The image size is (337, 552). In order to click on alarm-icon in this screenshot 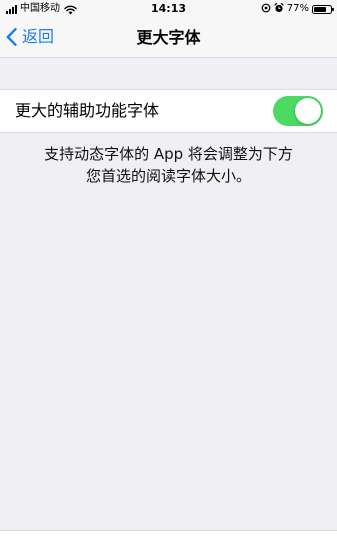, I will do `click(279, 9)`.